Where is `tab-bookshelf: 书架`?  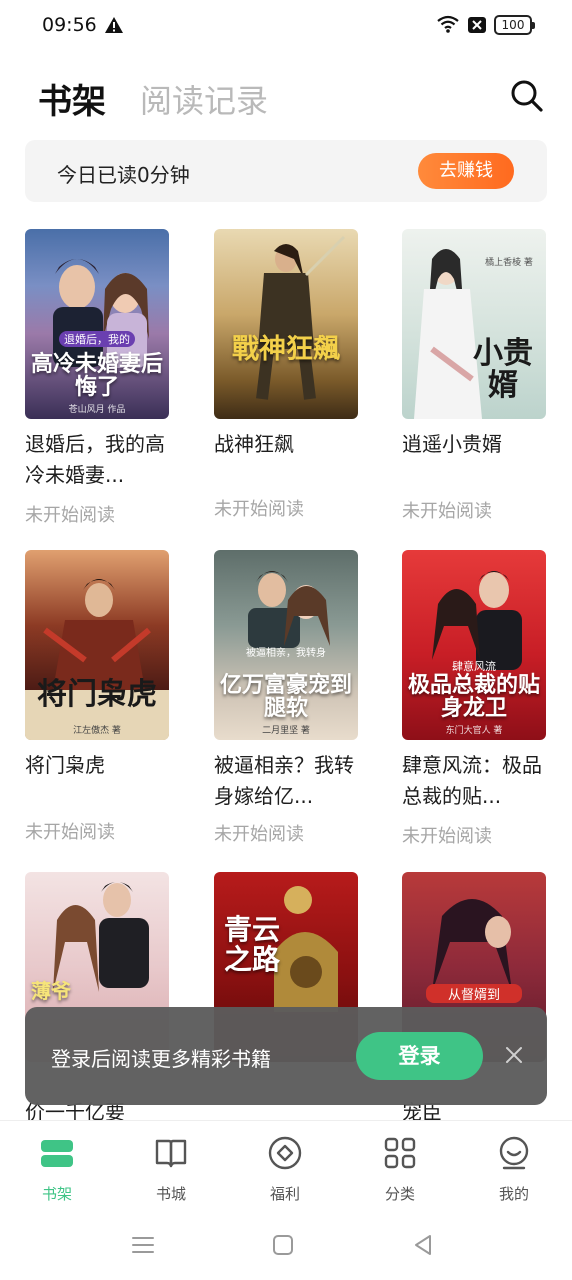
tab-bookshelf: 书架 is located at coordinates (72, 98).